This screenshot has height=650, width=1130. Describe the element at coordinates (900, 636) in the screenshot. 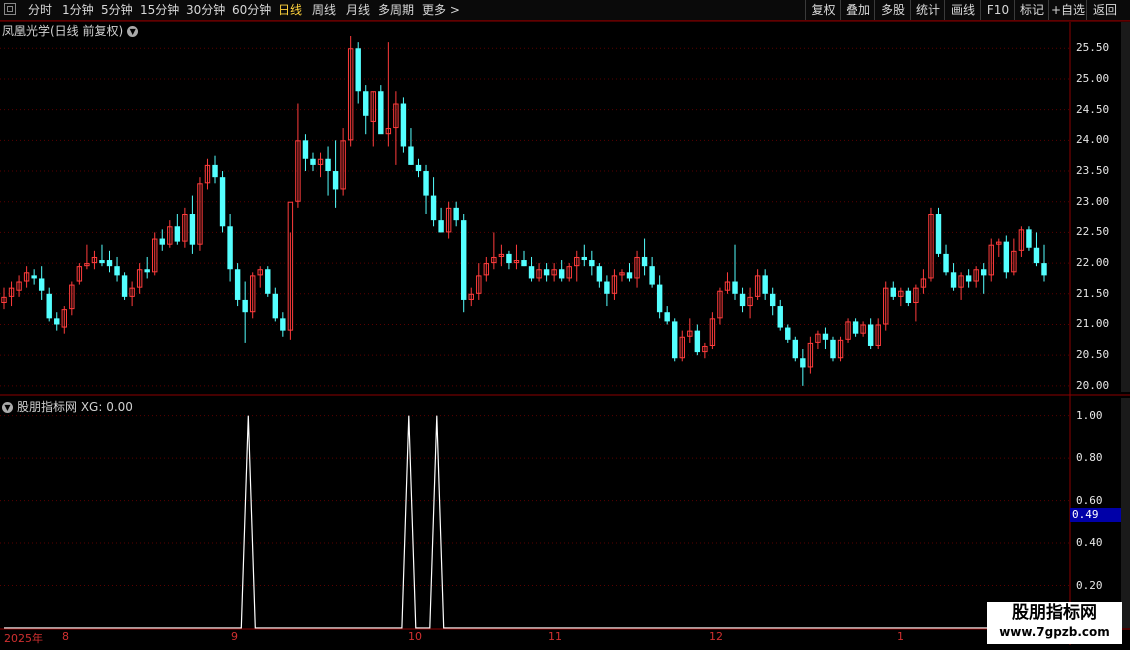

I see `date-axis-label: 1` at that location.